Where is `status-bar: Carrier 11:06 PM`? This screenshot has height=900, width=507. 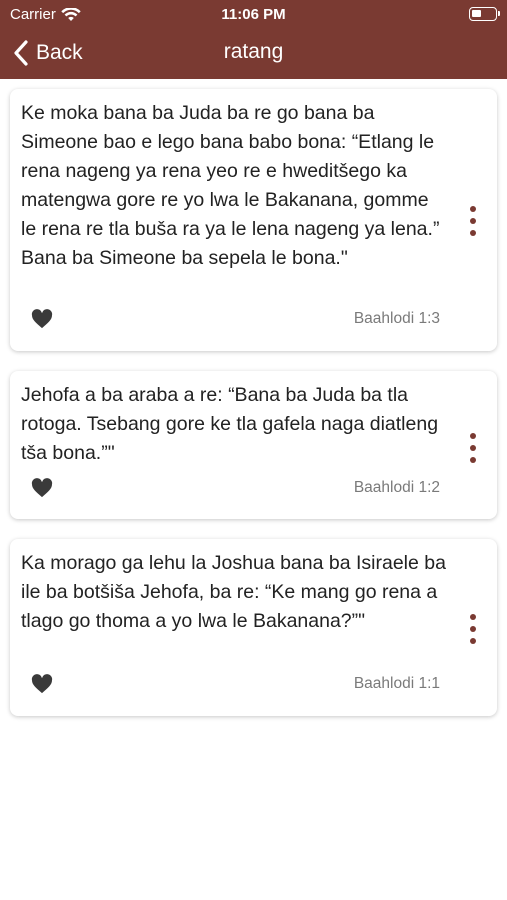
status-bar: Carrier 11:06 PM is located at coordinates (253, 14).